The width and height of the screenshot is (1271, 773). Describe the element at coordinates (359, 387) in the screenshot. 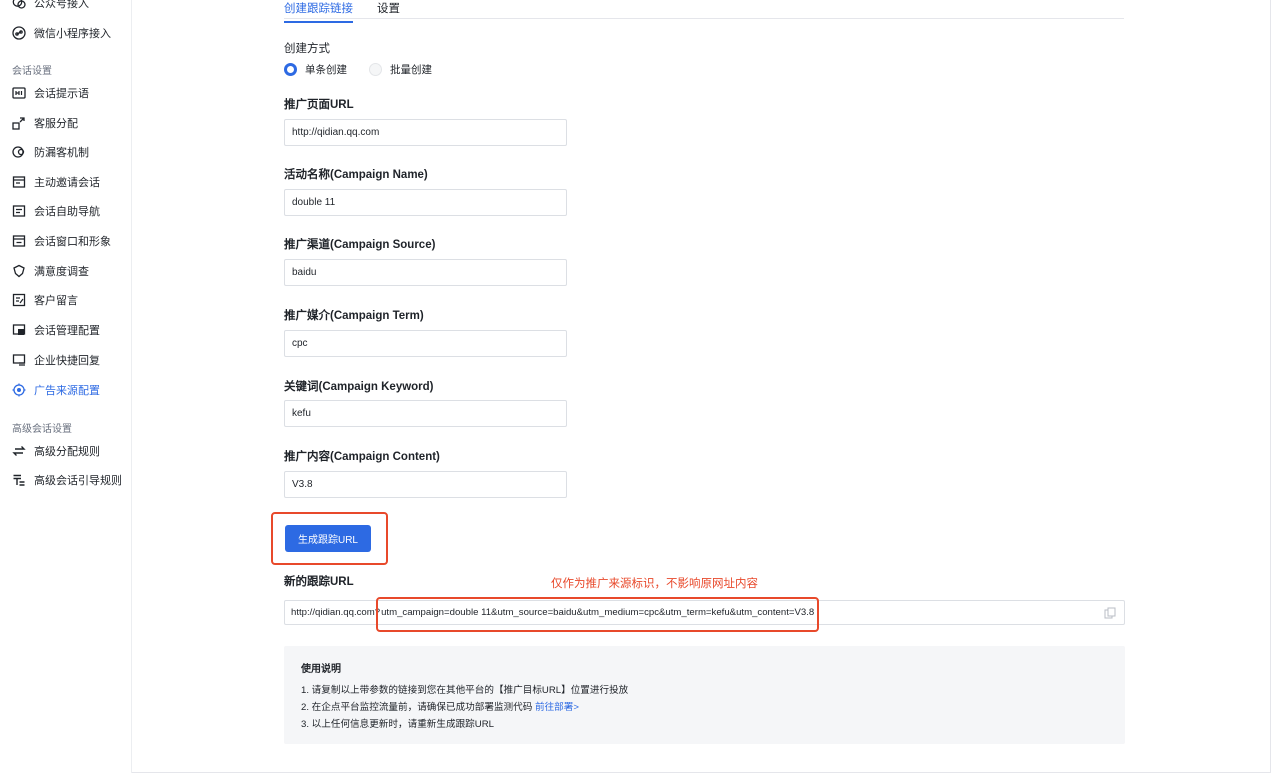

I see `campaign-keyword-label: 关键词(Campaign Keyword)` at that location.